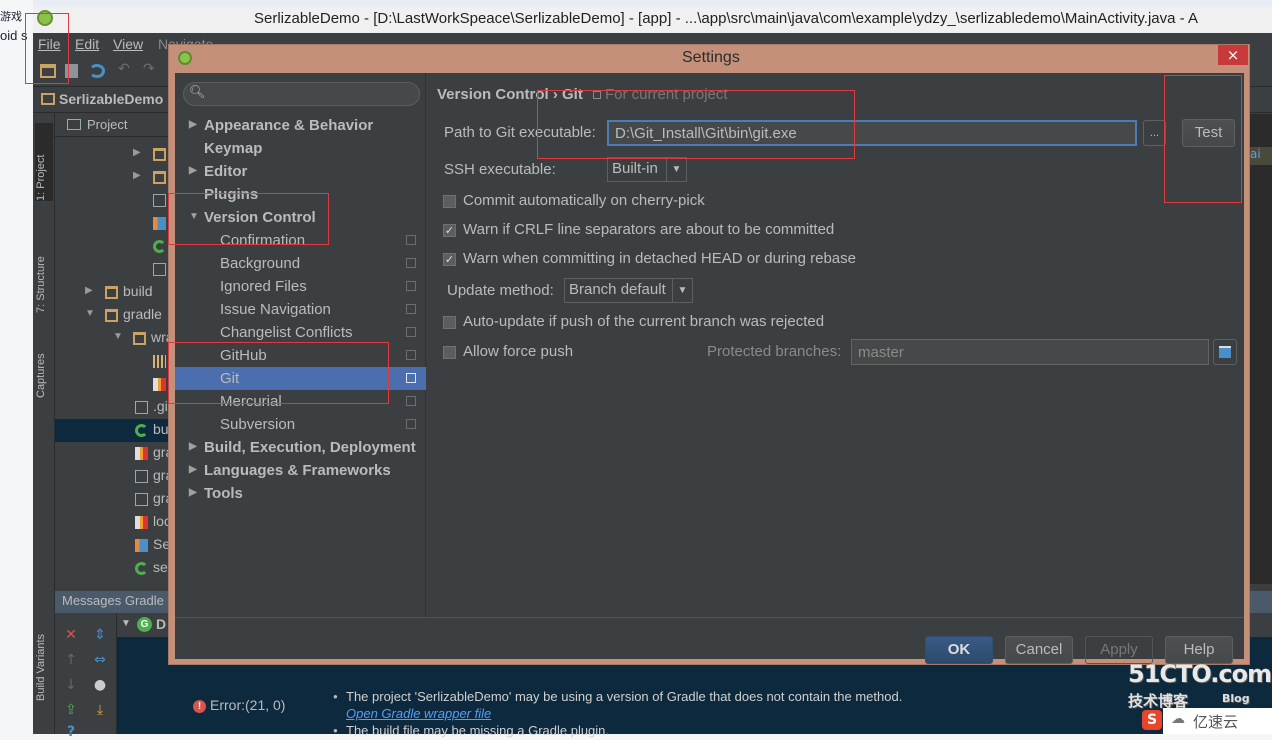 The height and width of the screenshot is (740, 1272). Describe the element at coordinates (300, 493) in the screenshot. I see `settings-tree-item-tools: ▶ Tools` at that location.